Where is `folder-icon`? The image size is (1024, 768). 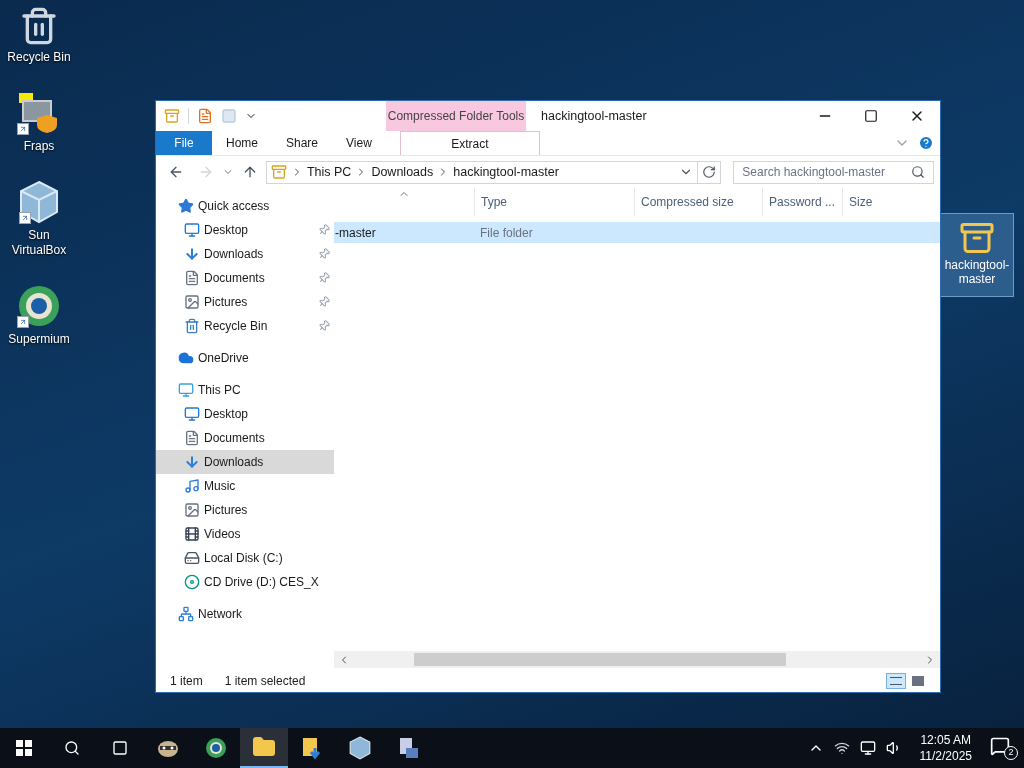
folder-icon is located at coordinates (264, 747).